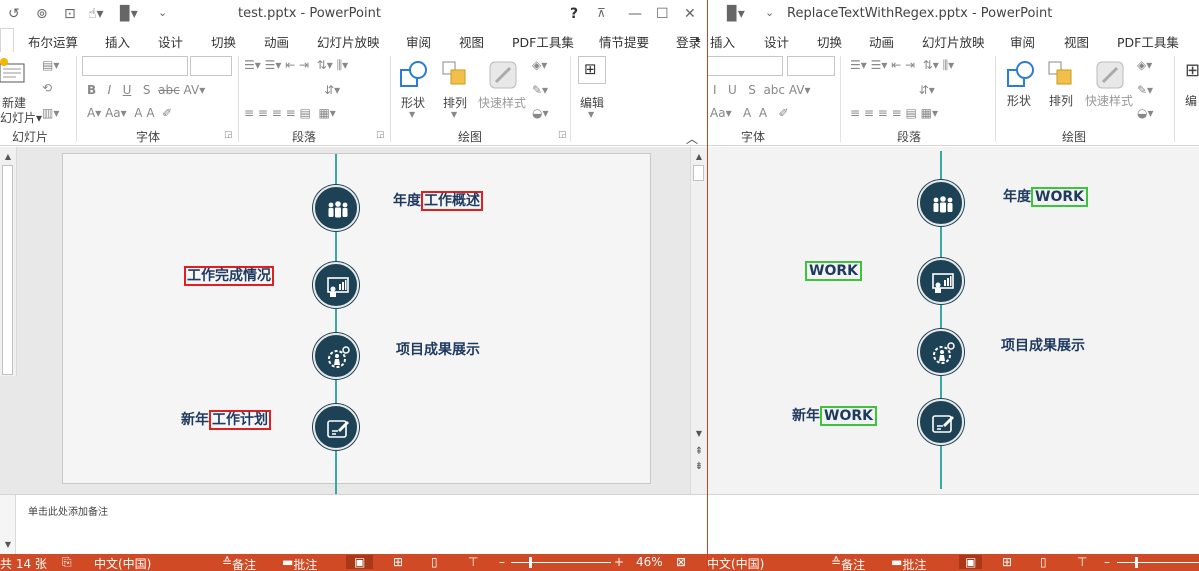  What do you see at coordinates (692, 138) in the screenshot?
I see `collapse-ribbon-icon: ︿` at bounding box center [692, 138].